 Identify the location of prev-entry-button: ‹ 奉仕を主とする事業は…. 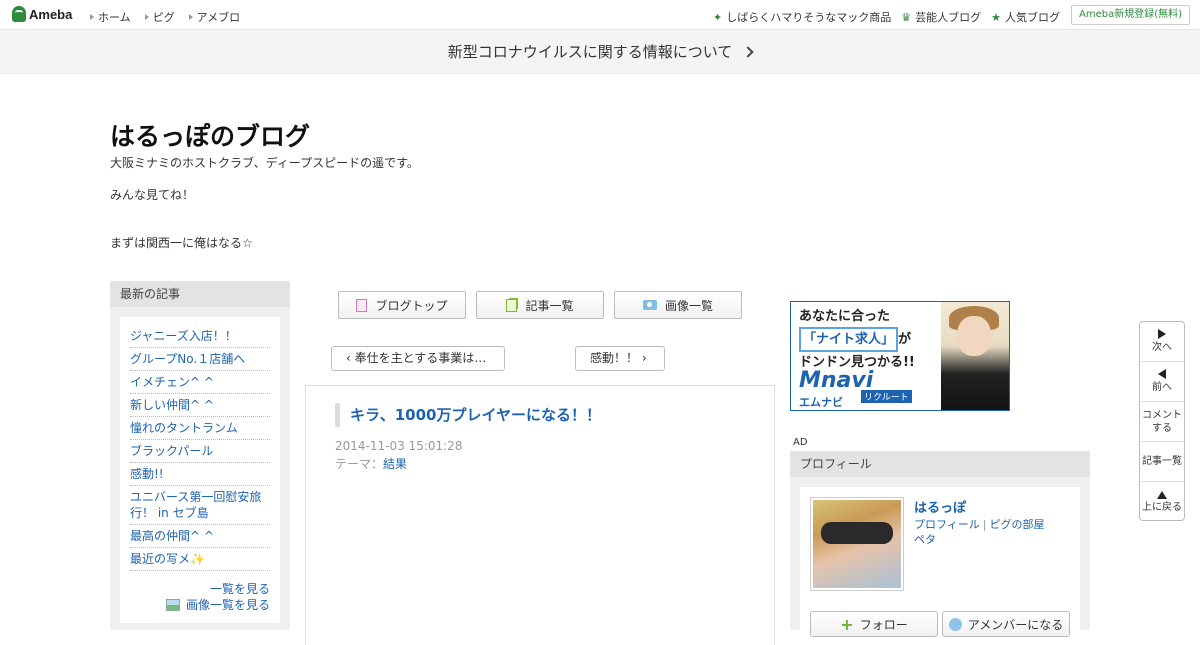
(418, 358).